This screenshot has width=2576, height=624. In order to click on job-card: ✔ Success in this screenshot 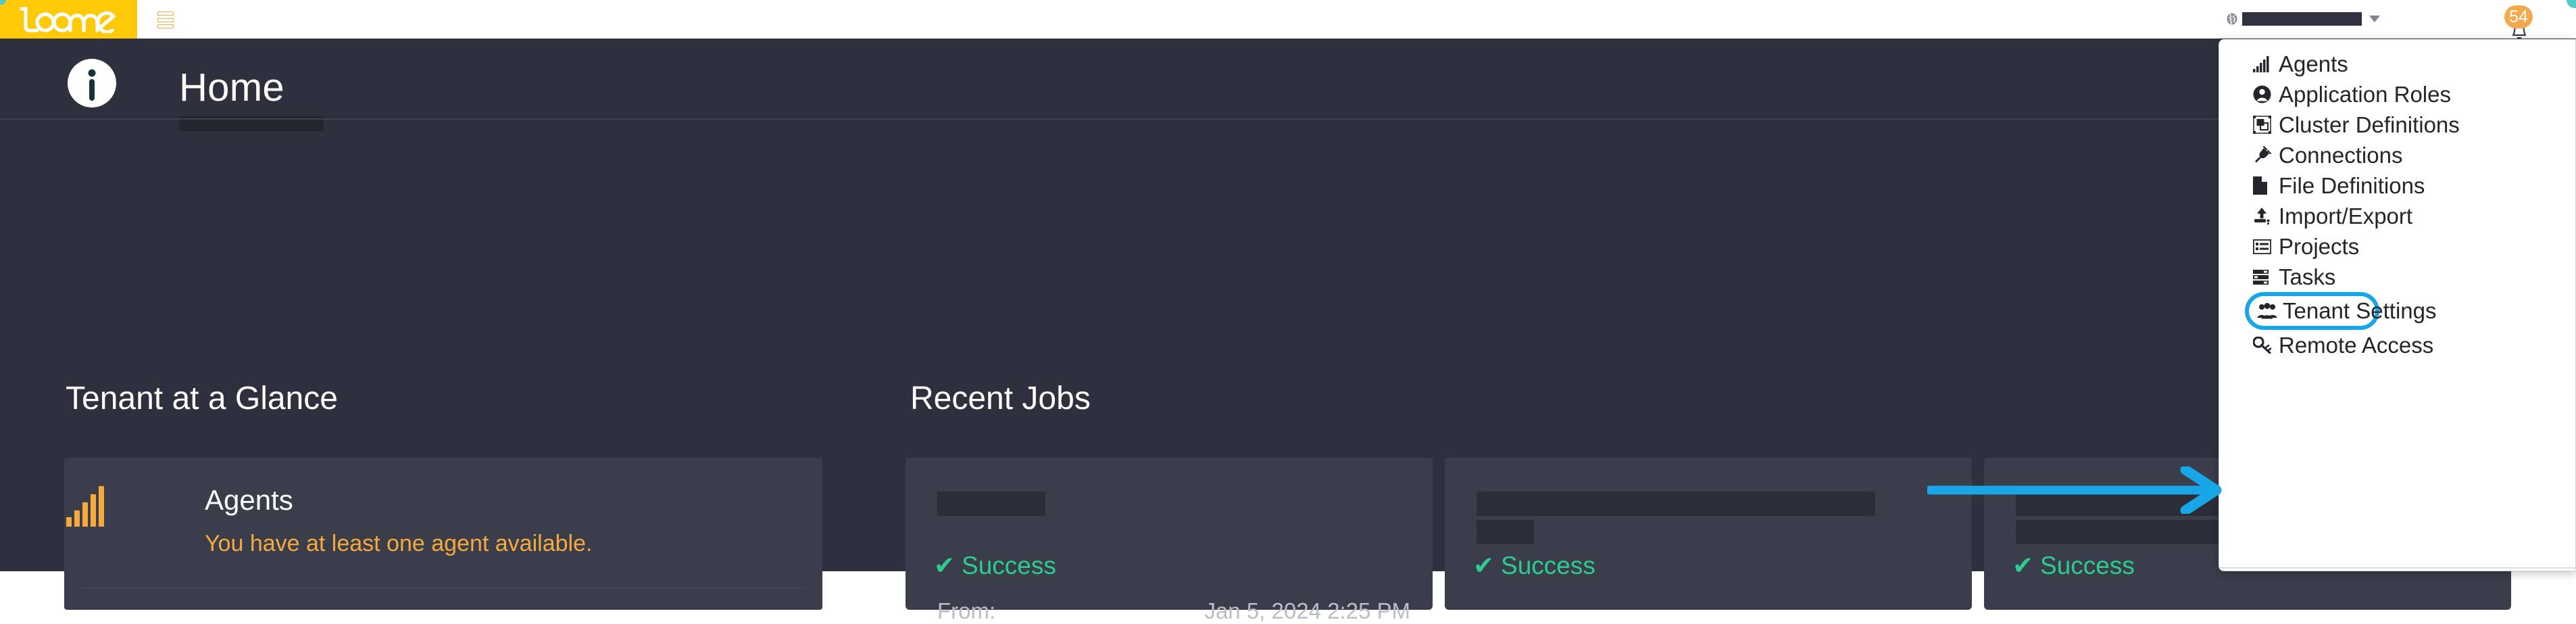, I will do `click(1708, 534)`.